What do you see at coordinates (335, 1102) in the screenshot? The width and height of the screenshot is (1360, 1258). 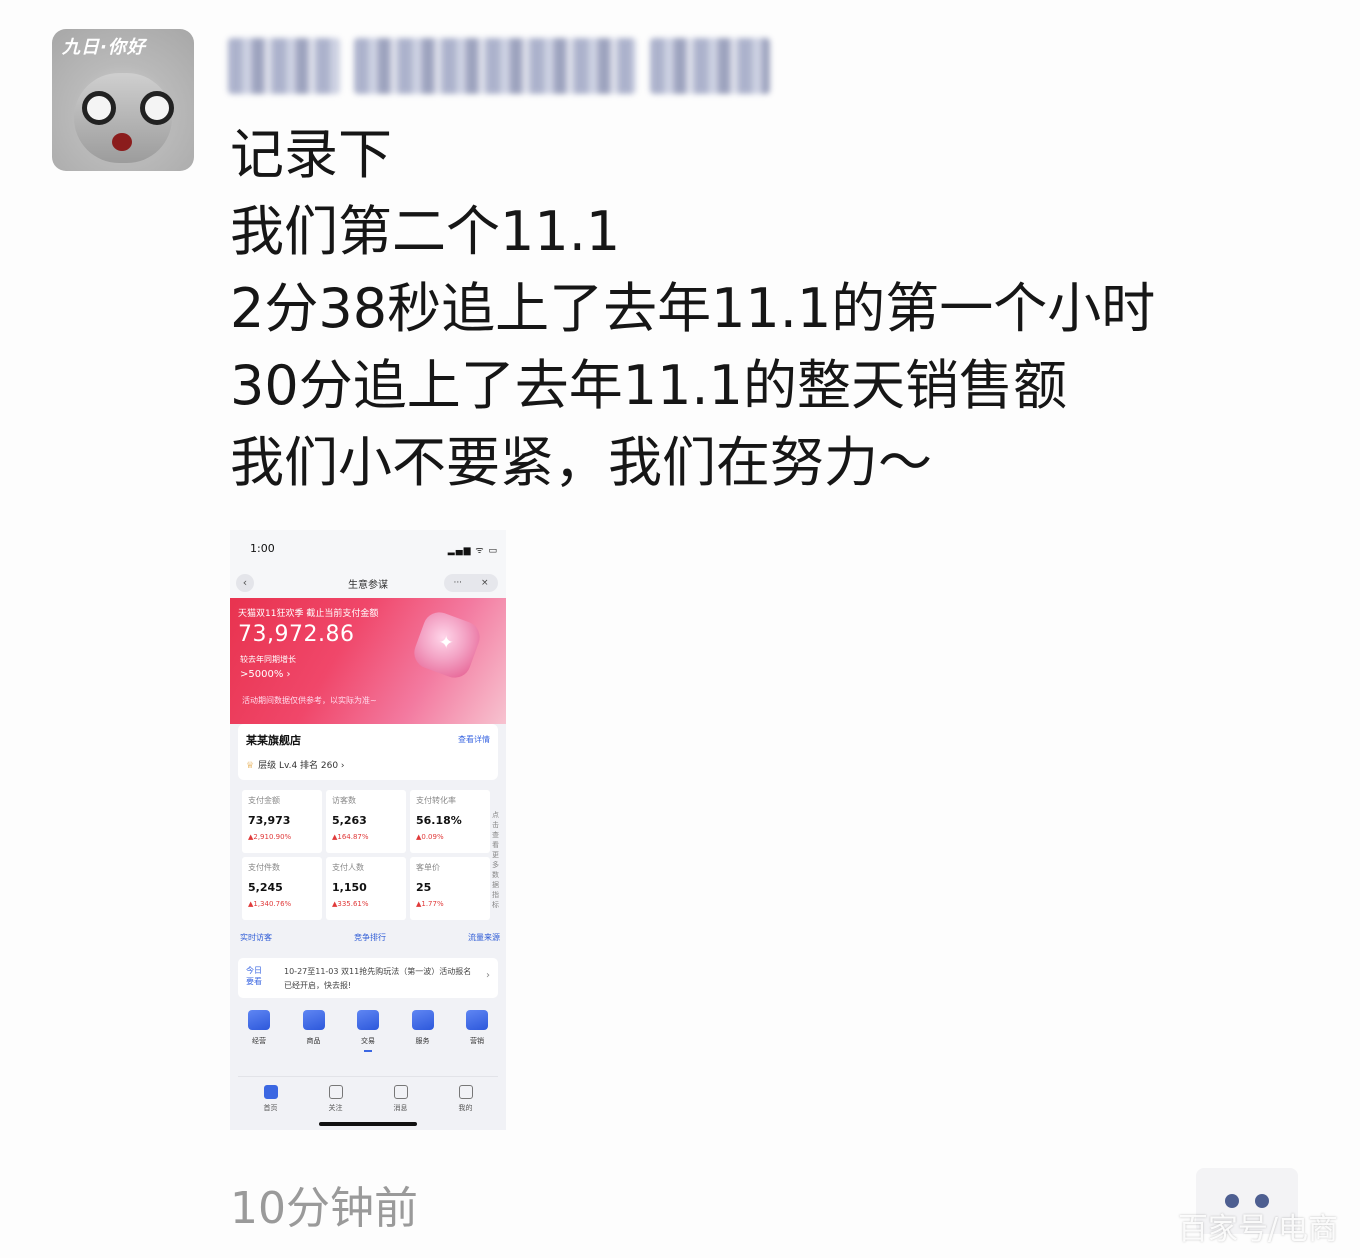 I see `tab-follow: 关注` at bounding box center [335, 1102].